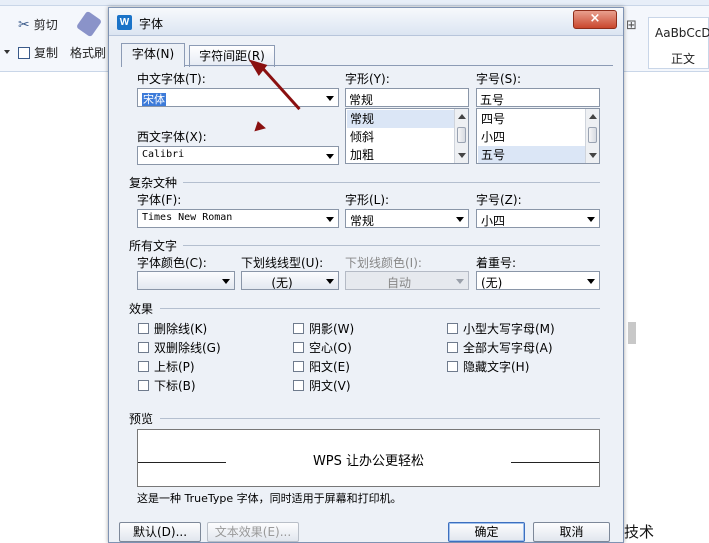  What do you see at coordinates (56, 125) in the screenshot?
I see `quick-access-bar` at bounding box center [56, 125].